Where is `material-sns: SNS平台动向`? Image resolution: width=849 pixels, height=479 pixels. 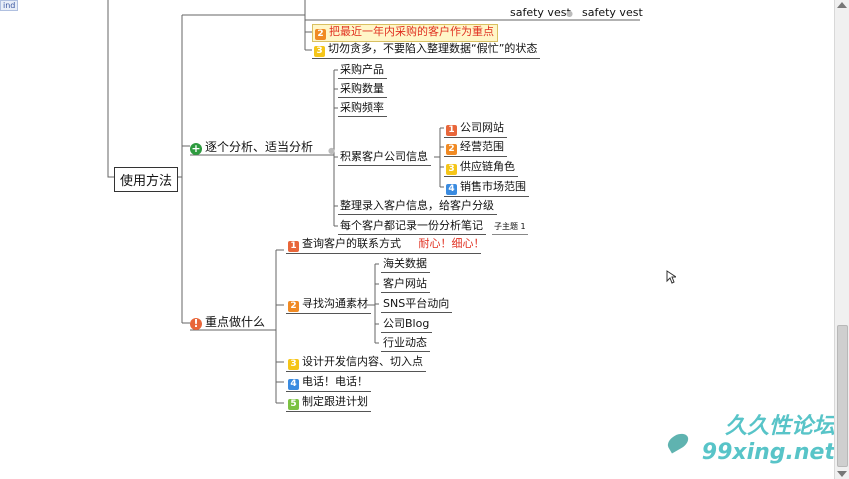 material-sns: SNS平台动向 is located at coordinates (417, 305).